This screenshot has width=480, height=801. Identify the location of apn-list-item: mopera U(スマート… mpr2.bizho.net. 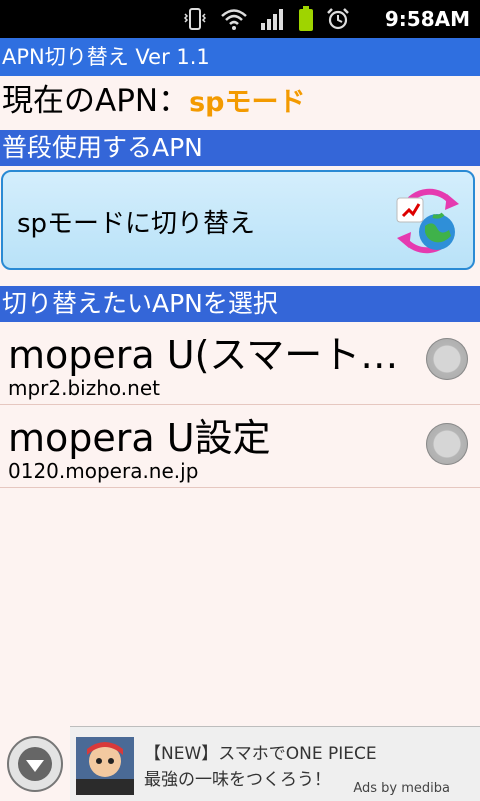
(240, 363).